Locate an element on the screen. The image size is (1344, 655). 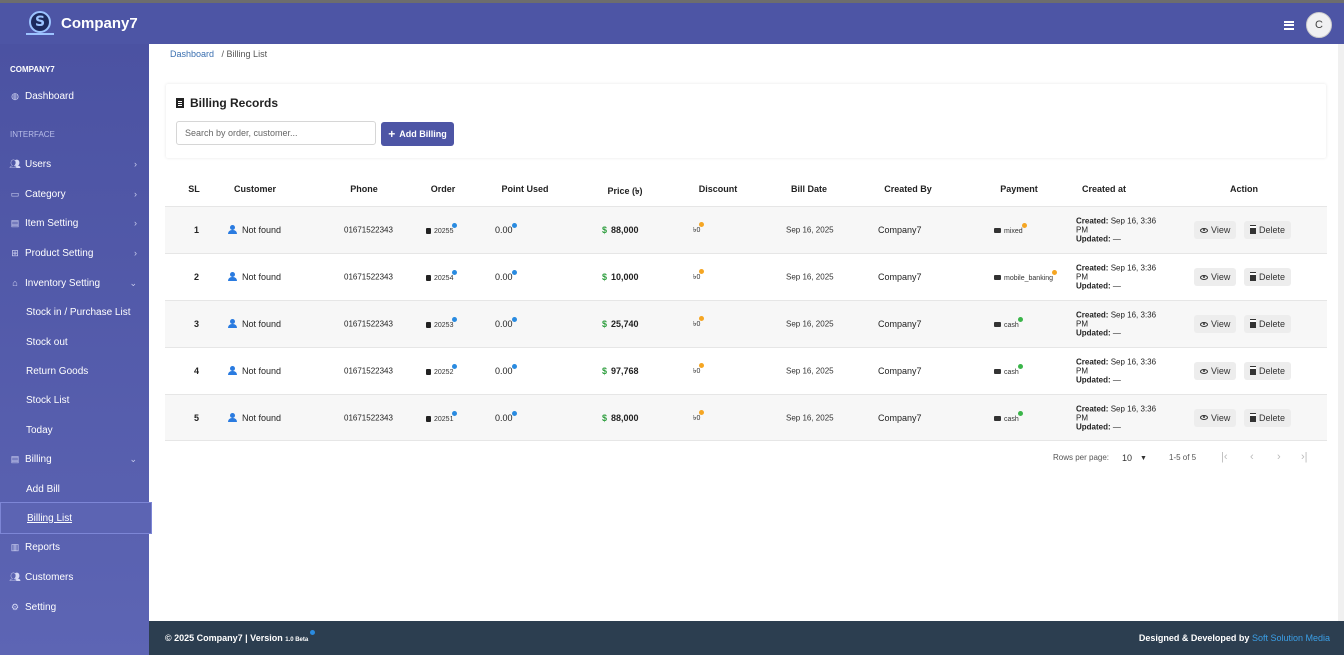
breadcrumb-home-link: Dashboard is located at coordinates (192, 54).